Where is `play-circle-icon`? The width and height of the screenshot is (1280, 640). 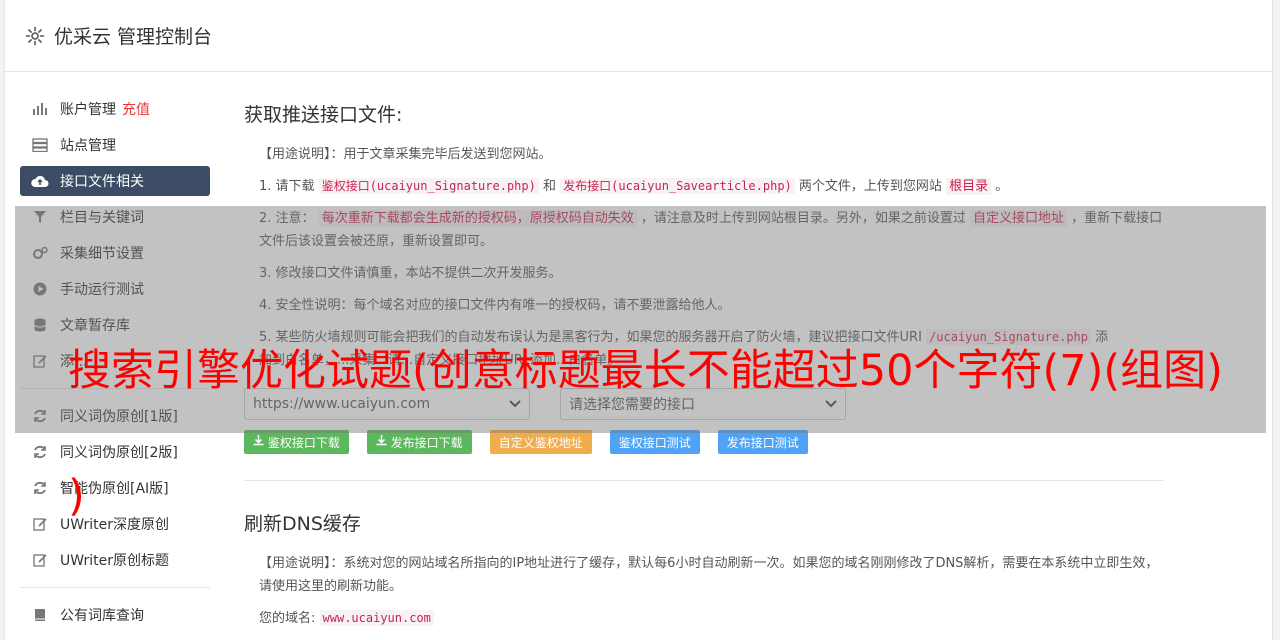
play-circle-icon is located at coordinates (40, 289).